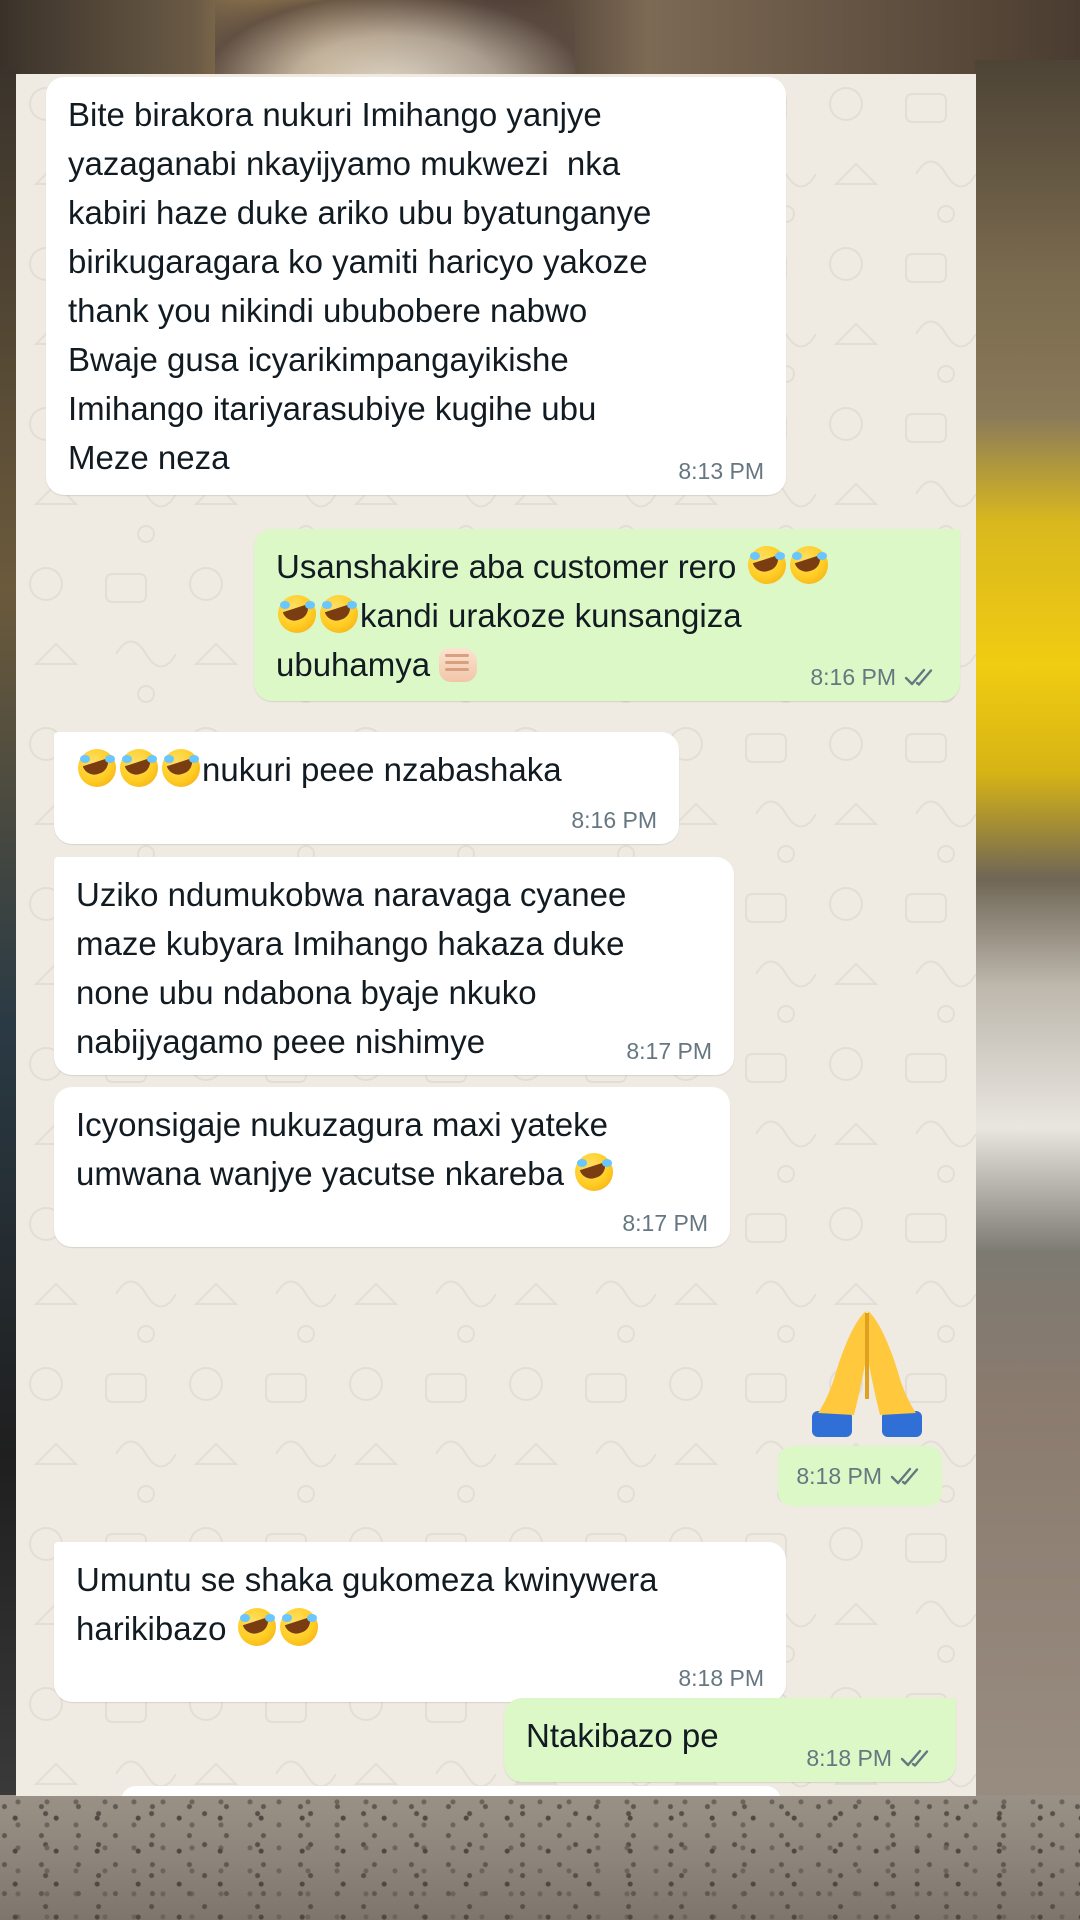 The image size is (1080, 1920). I want to click on background-right, so click(1027, 950).